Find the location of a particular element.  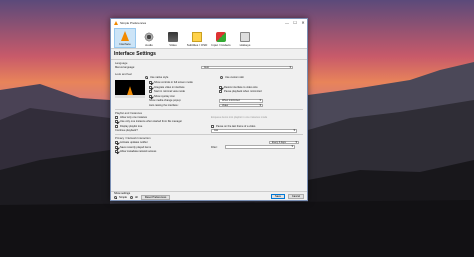

media-change-value: When minimized is located at coordinates (231, 101).